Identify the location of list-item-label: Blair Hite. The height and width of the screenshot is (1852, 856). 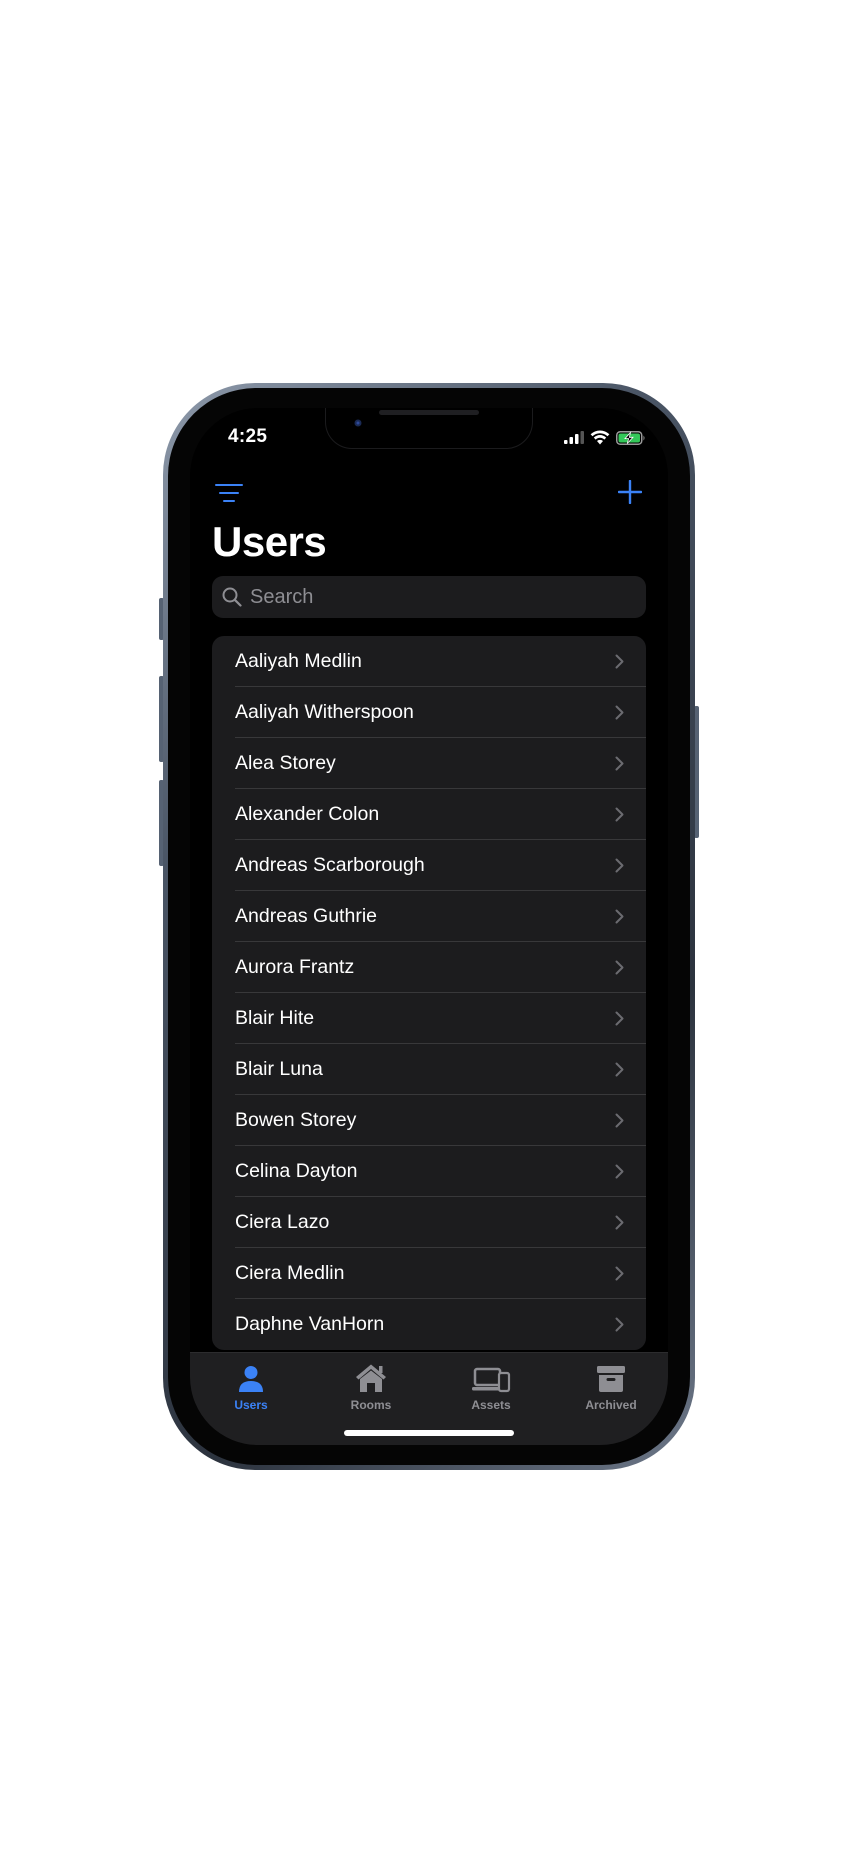
(275, 1018).